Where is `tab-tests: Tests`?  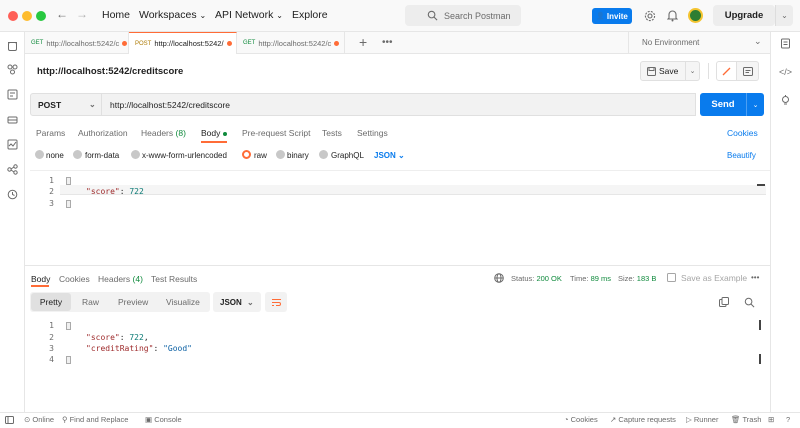
tab-tests: Tests is located at coordinates (332, 133).